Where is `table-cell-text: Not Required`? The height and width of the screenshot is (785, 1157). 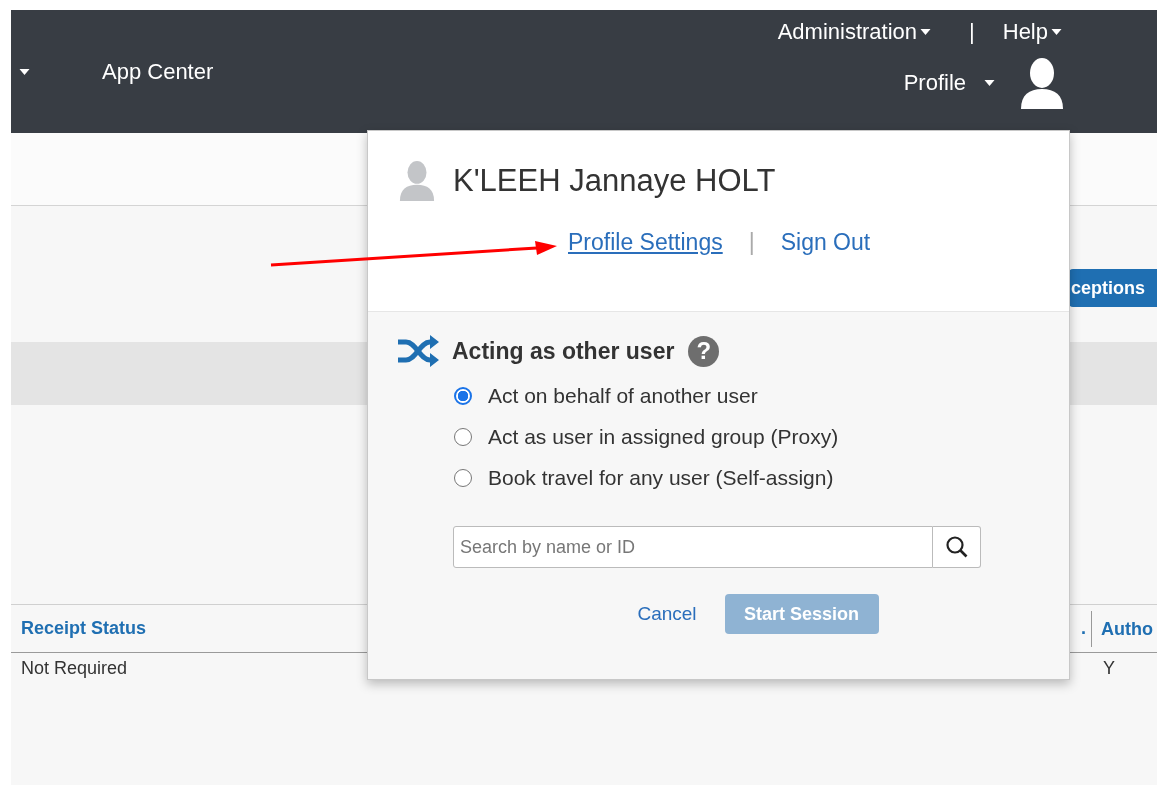
table-cell-text: Not Required is located at coordinates (74, 668).